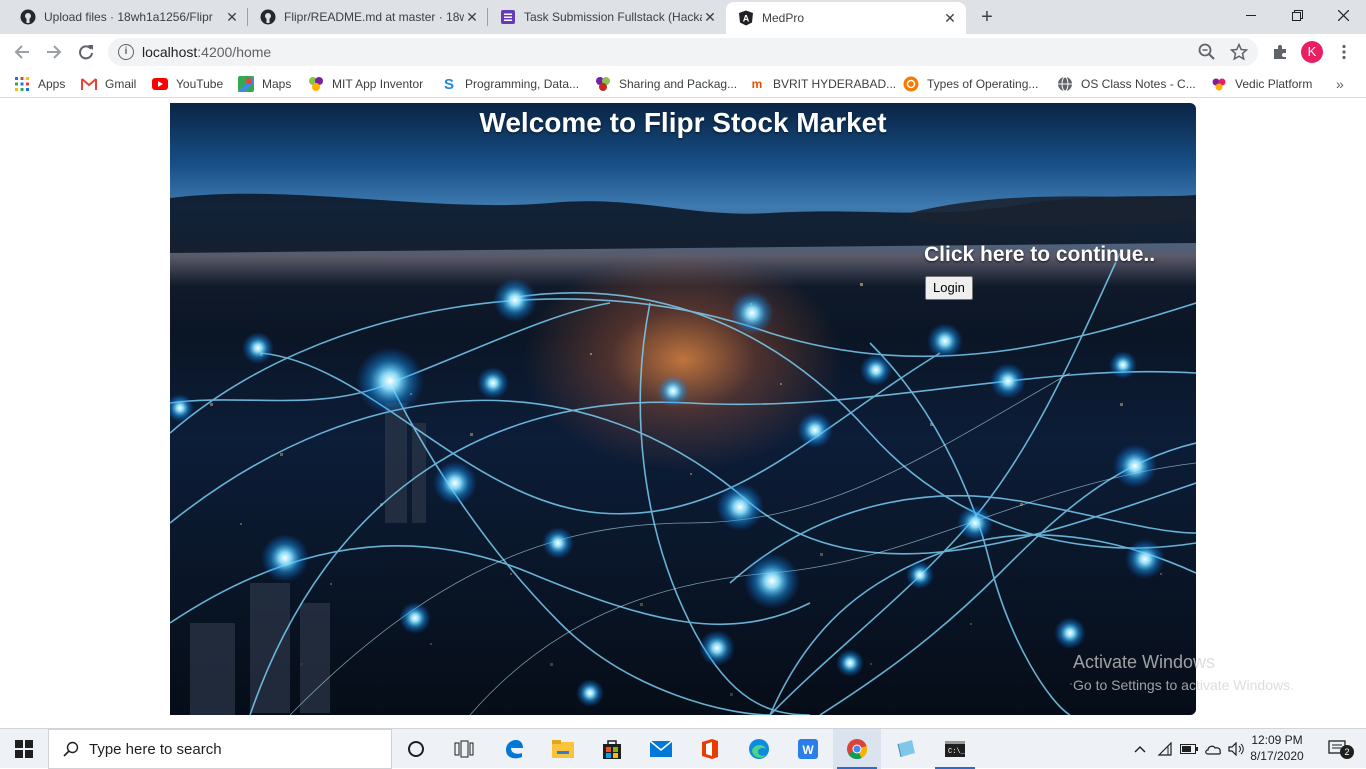 This screenshot has height=769, width=1366. What do you see at coordinates (160, 84) in the screenshot?
I see `youtube-icon` at bounding box center [160, 84].